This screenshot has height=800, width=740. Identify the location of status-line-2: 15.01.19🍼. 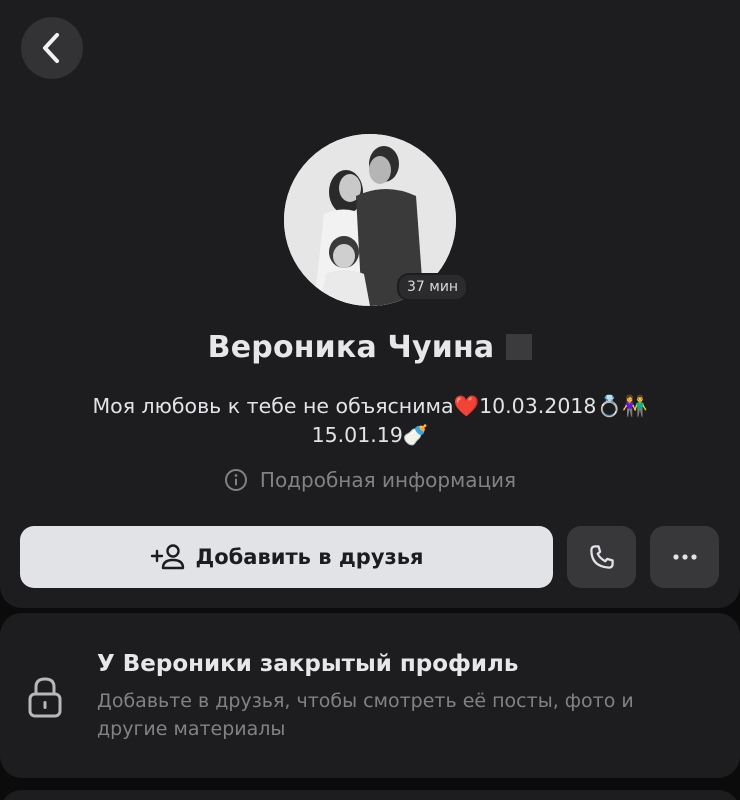
(370, 435).